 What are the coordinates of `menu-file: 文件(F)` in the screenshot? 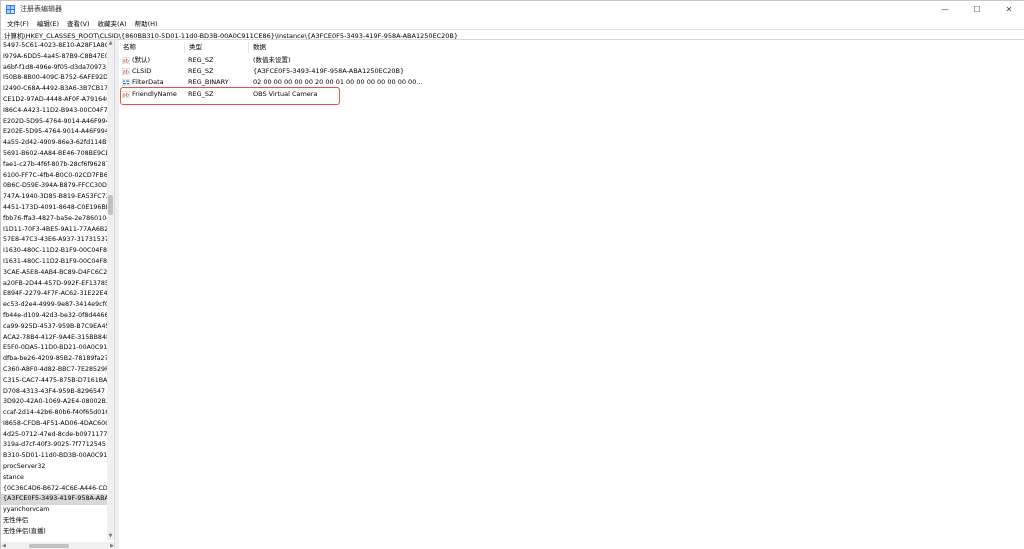 It's located at (18, 23).